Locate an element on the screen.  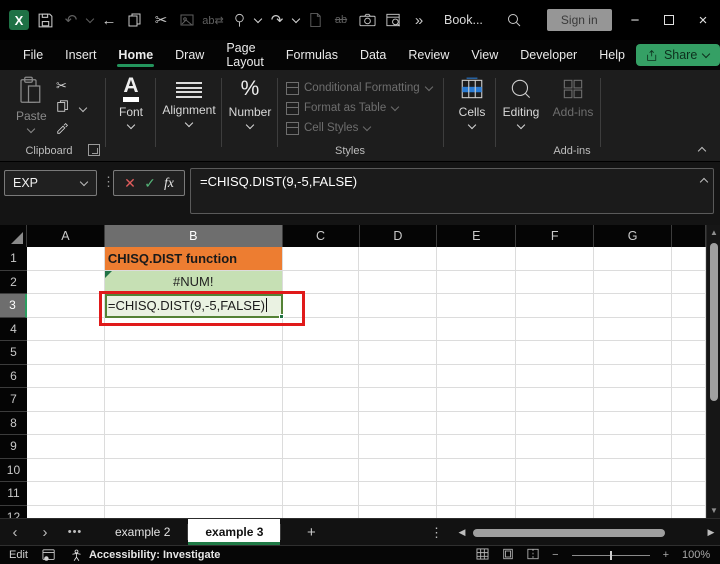
undo-icon: ↶ is located at coordinates (71, 20).